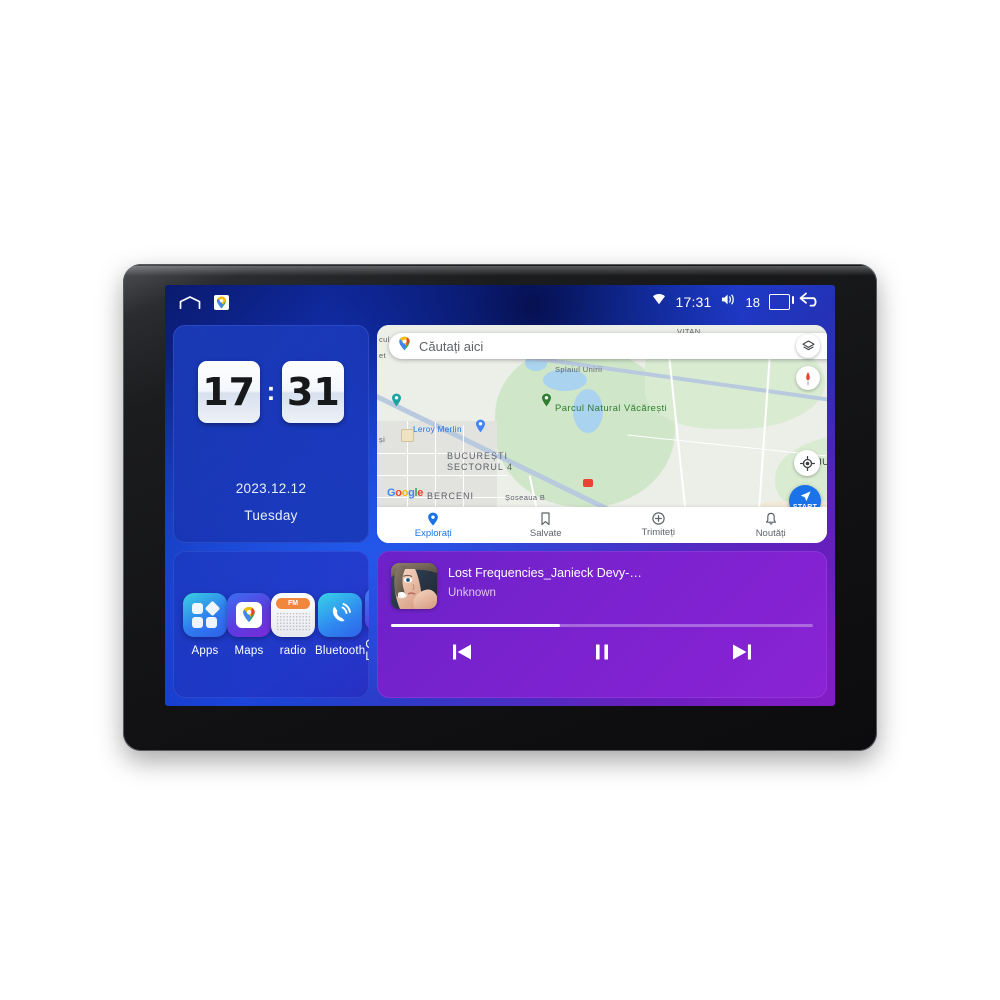  What do you see at coordinates (433, 533) in the screenshot?
I see `map-nav-explore-label: Explorați` at bounding box center [433, 533].